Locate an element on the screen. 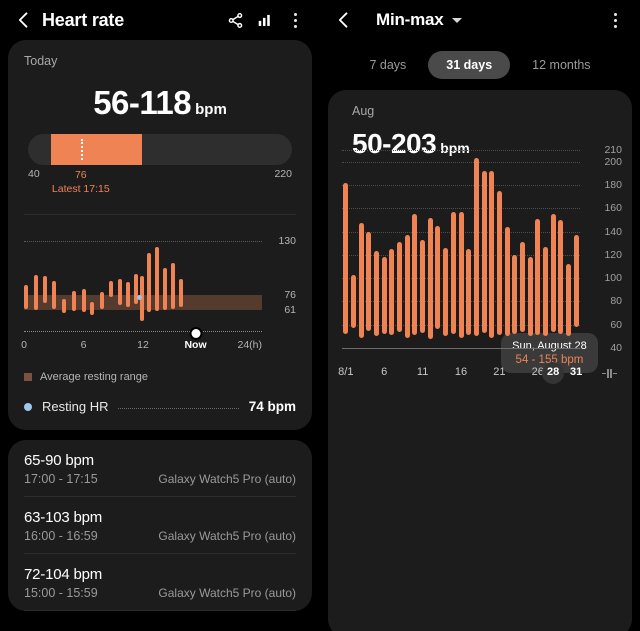 This screenshot has height=631, width=640. tab-31-days: 31 days is located at coordinates (469, 65).